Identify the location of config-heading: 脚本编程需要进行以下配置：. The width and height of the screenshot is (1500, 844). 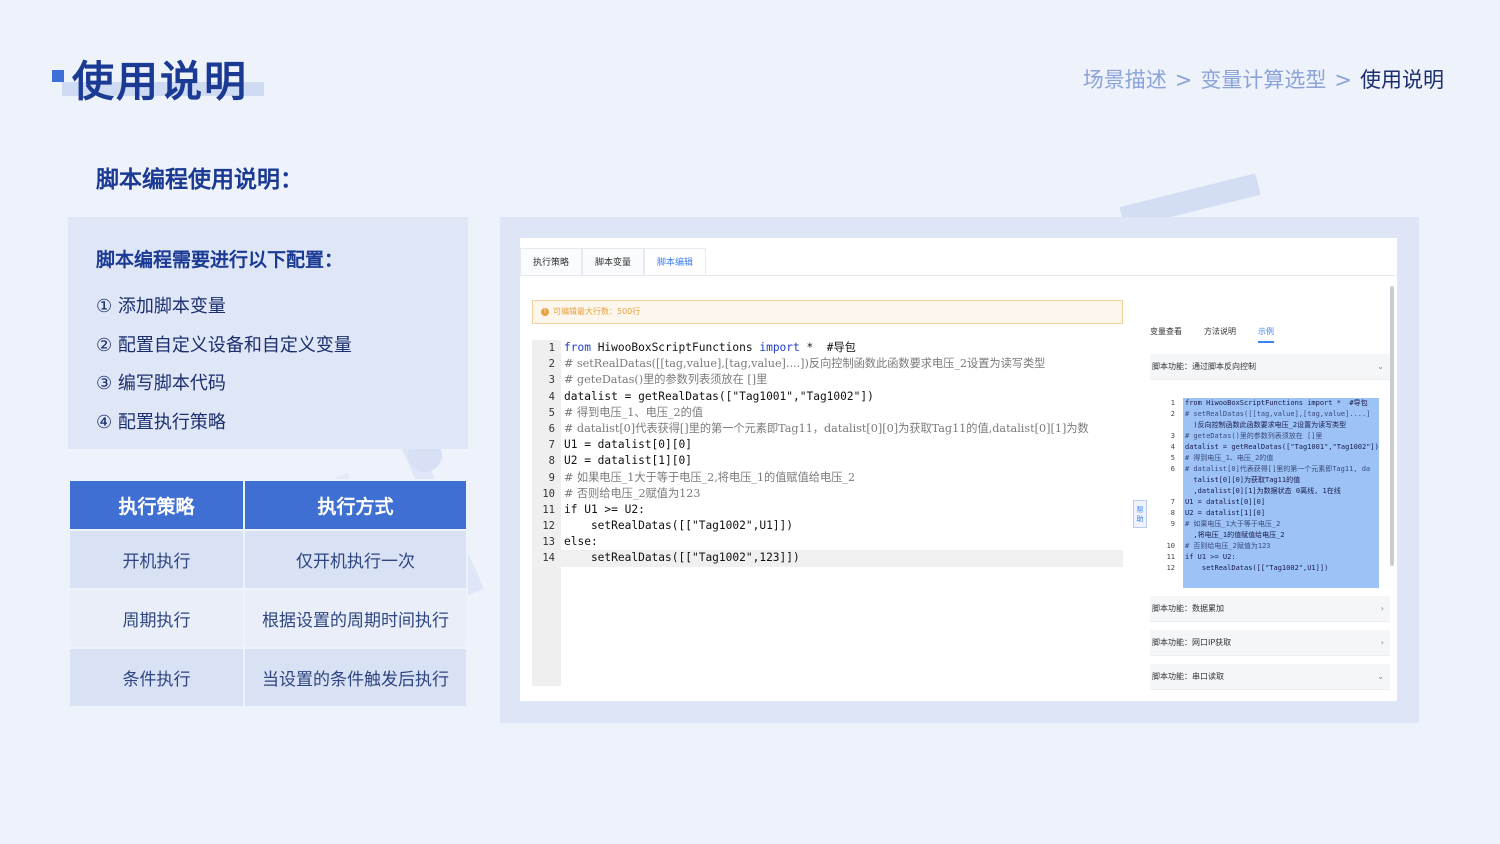
(220, 260).